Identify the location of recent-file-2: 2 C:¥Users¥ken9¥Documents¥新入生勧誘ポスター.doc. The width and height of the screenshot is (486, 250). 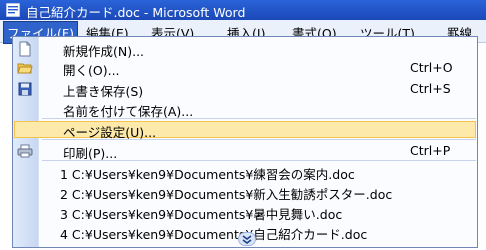
(245, 192).